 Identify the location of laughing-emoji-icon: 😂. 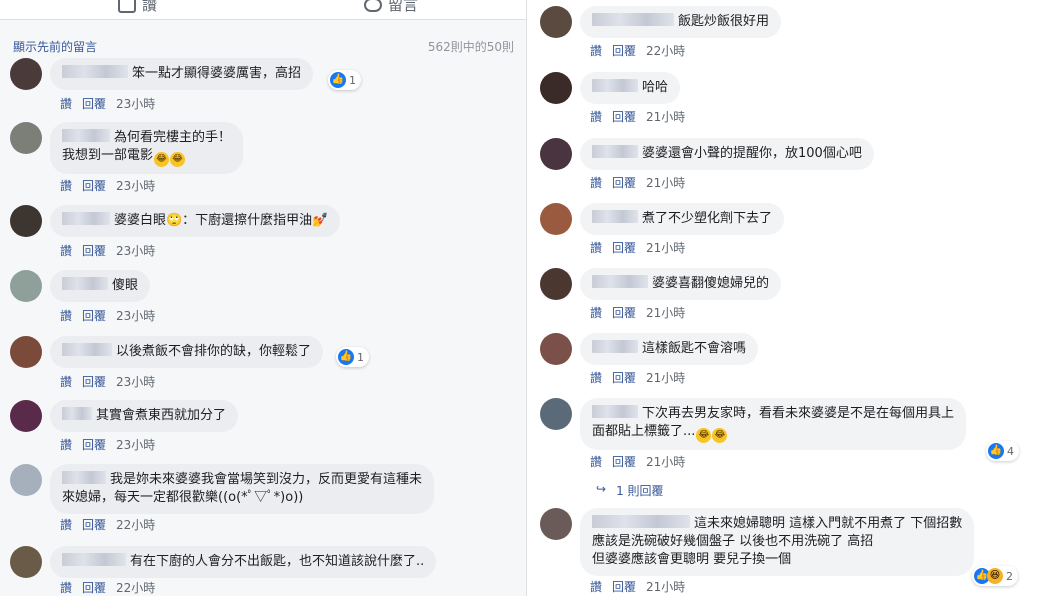
(704, 435).